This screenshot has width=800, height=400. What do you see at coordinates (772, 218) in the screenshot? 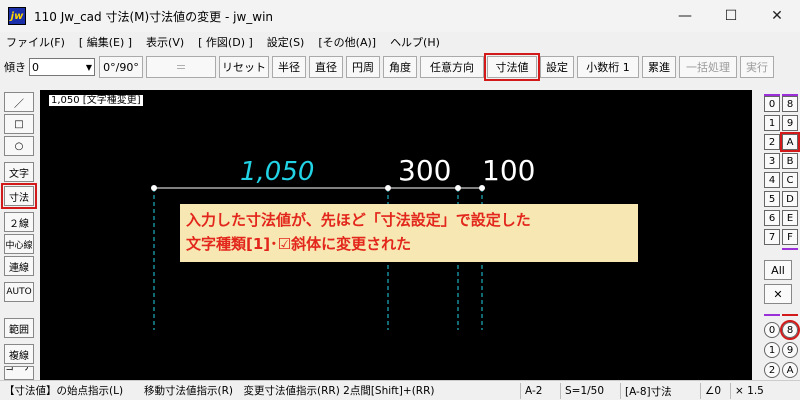
I see `layer-group-6-button: 6` at bounding box center [772, 218].